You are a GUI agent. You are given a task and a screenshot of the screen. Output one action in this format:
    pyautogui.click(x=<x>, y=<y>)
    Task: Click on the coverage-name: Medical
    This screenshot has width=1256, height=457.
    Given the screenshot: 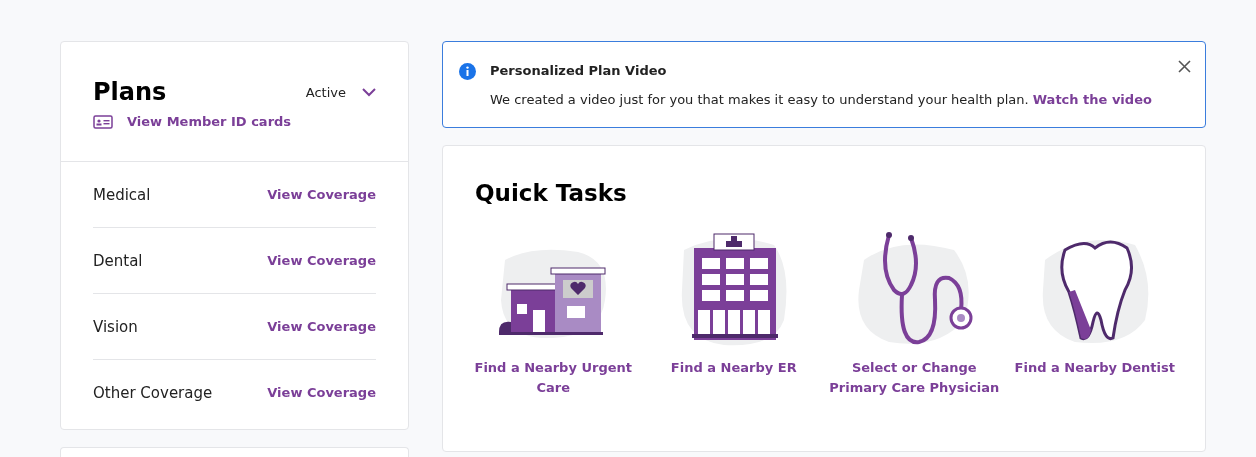 What is the action you would take?
    pyautogui.click(x=122, y=194)
    